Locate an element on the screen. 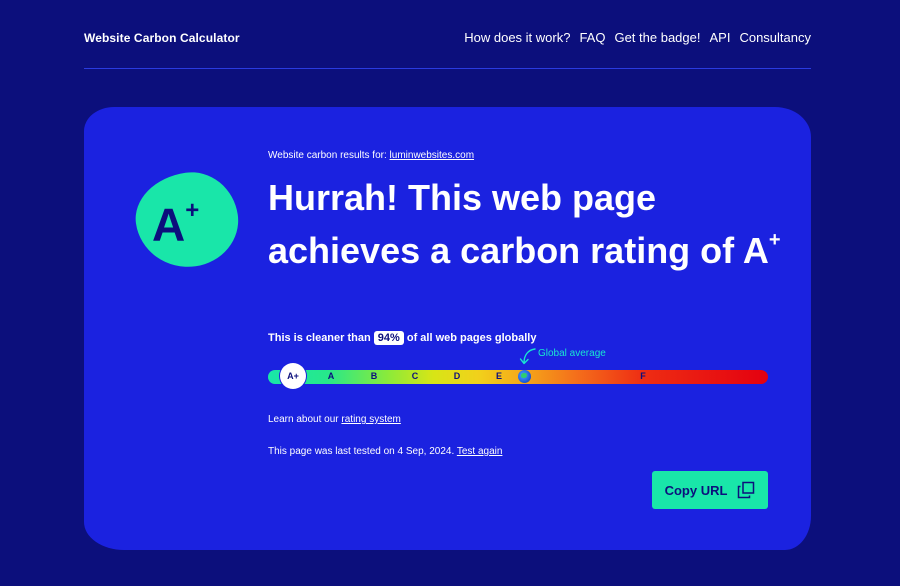 The width and height of the screenshot is (900, 586). copy-url-button: Copy URL is located at coordinates (710, 490).